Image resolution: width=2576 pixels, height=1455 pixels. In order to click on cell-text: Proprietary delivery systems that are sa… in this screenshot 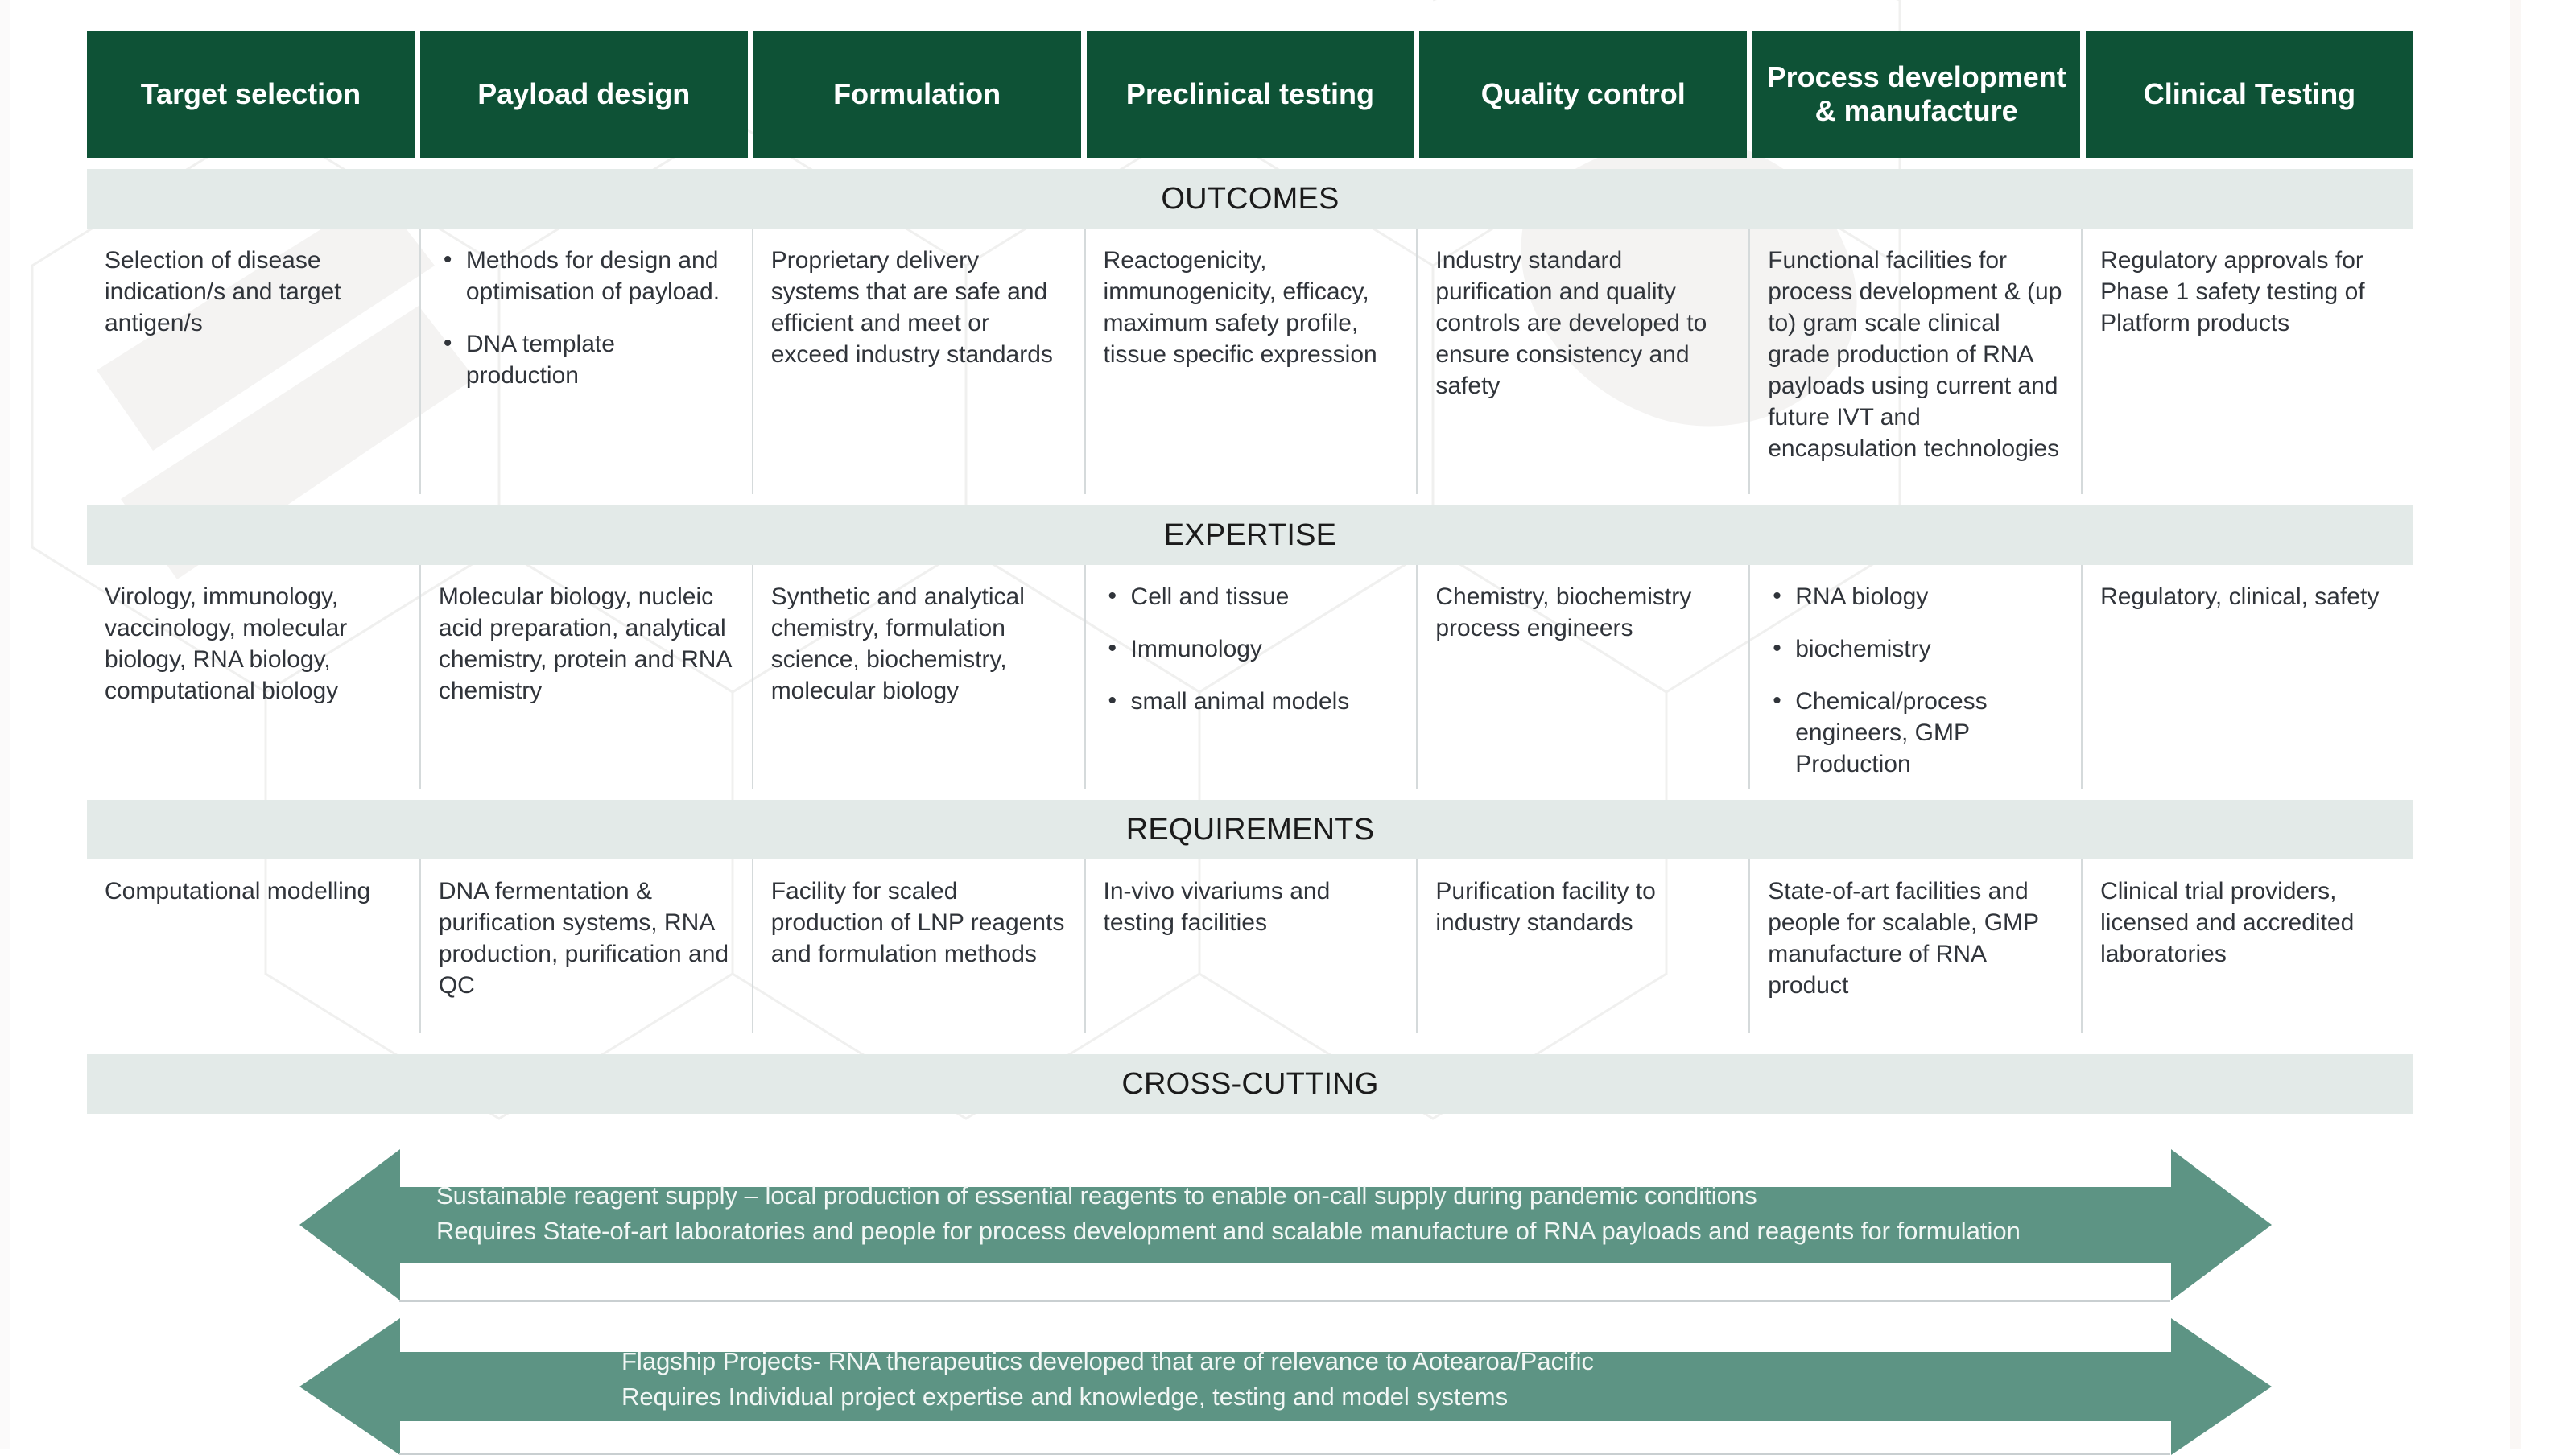, I will do `click(911, 308)`.